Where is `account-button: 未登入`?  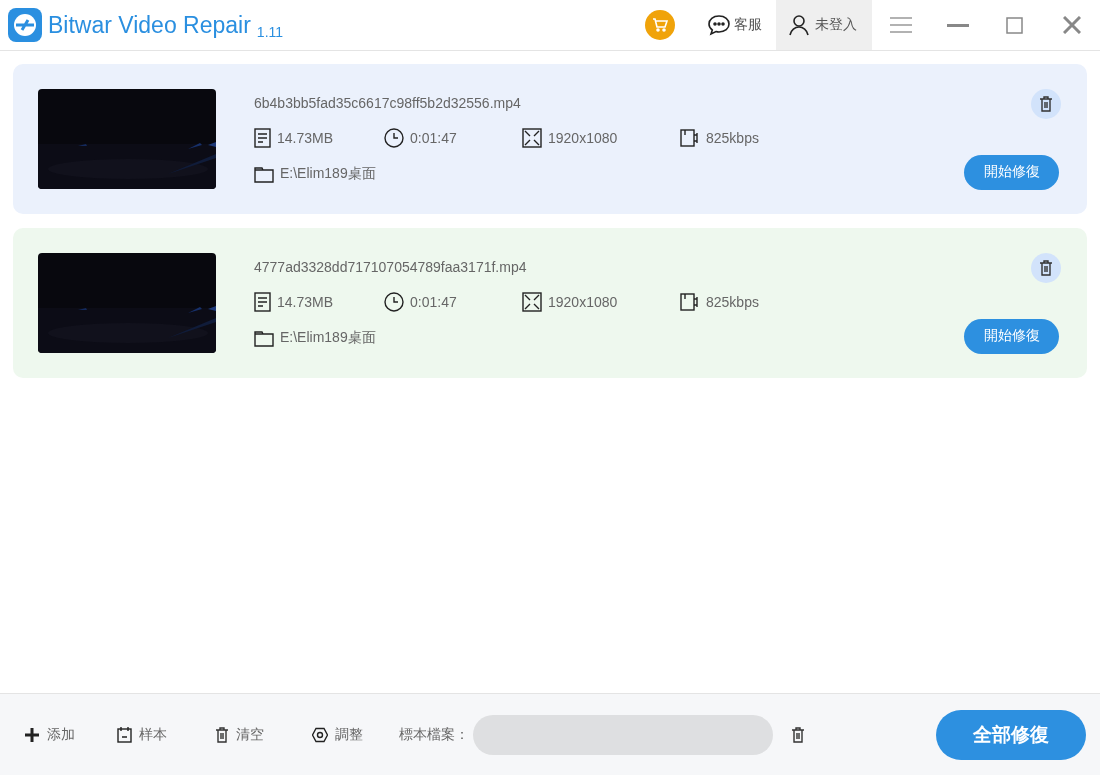
account-button: 未登入 is located at coordinates (824, 25).